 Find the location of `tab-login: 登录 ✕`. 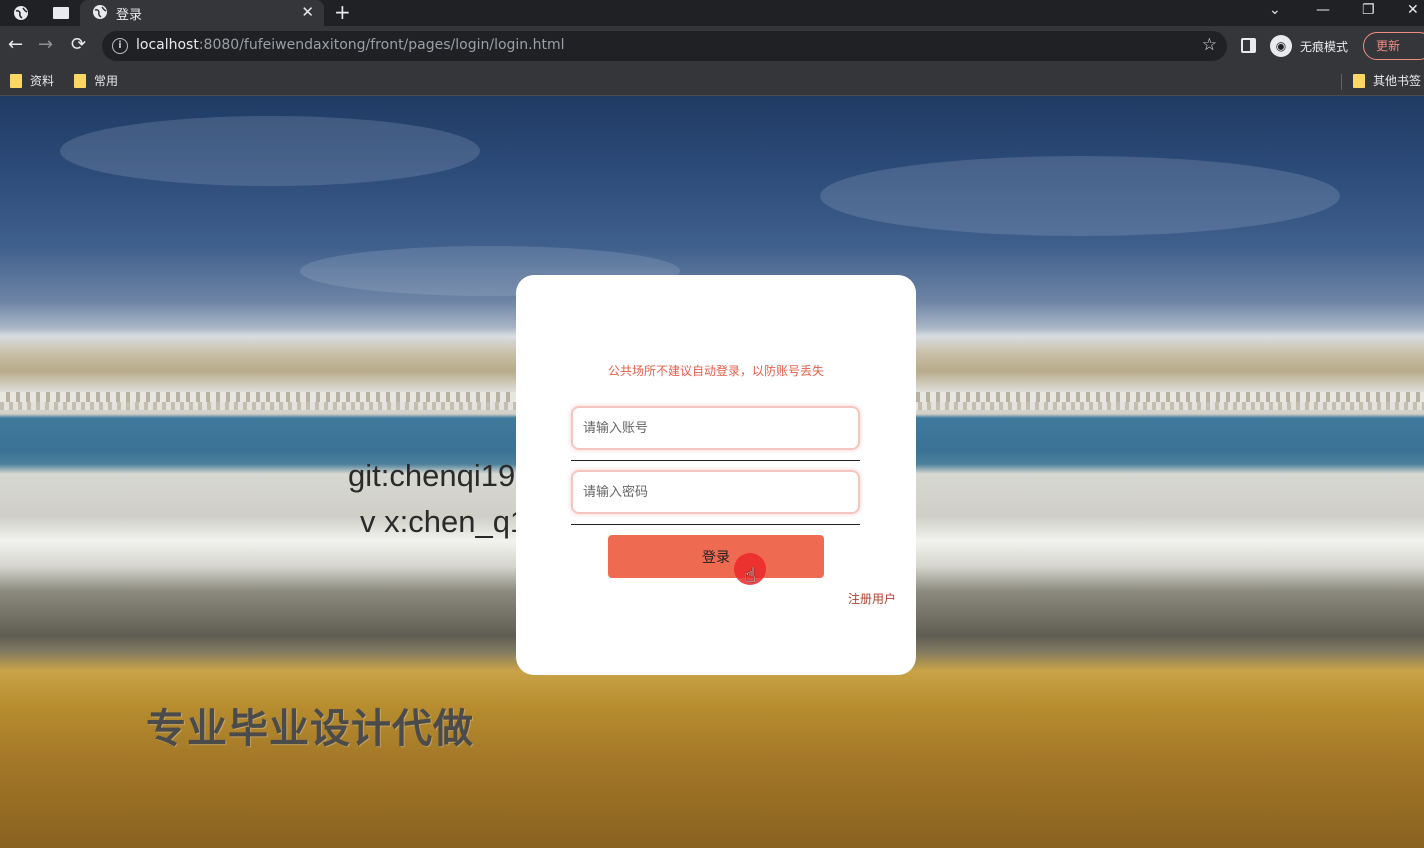

tab-login: 登录 ✕ is located at coordinates (202, 13).